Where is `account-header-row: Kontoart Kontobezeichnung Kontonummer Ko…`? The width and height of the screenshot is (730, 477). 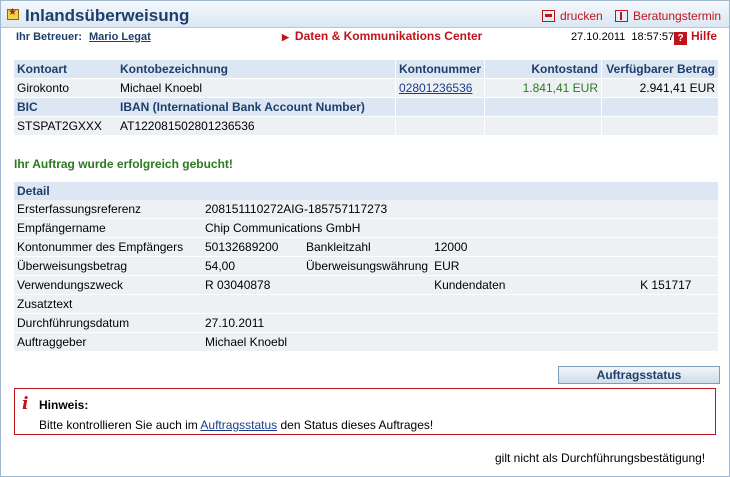 account-header-row: Kontoart Kontobezeichnung Kontonummer Ko… is located at coordinates (366, 69).